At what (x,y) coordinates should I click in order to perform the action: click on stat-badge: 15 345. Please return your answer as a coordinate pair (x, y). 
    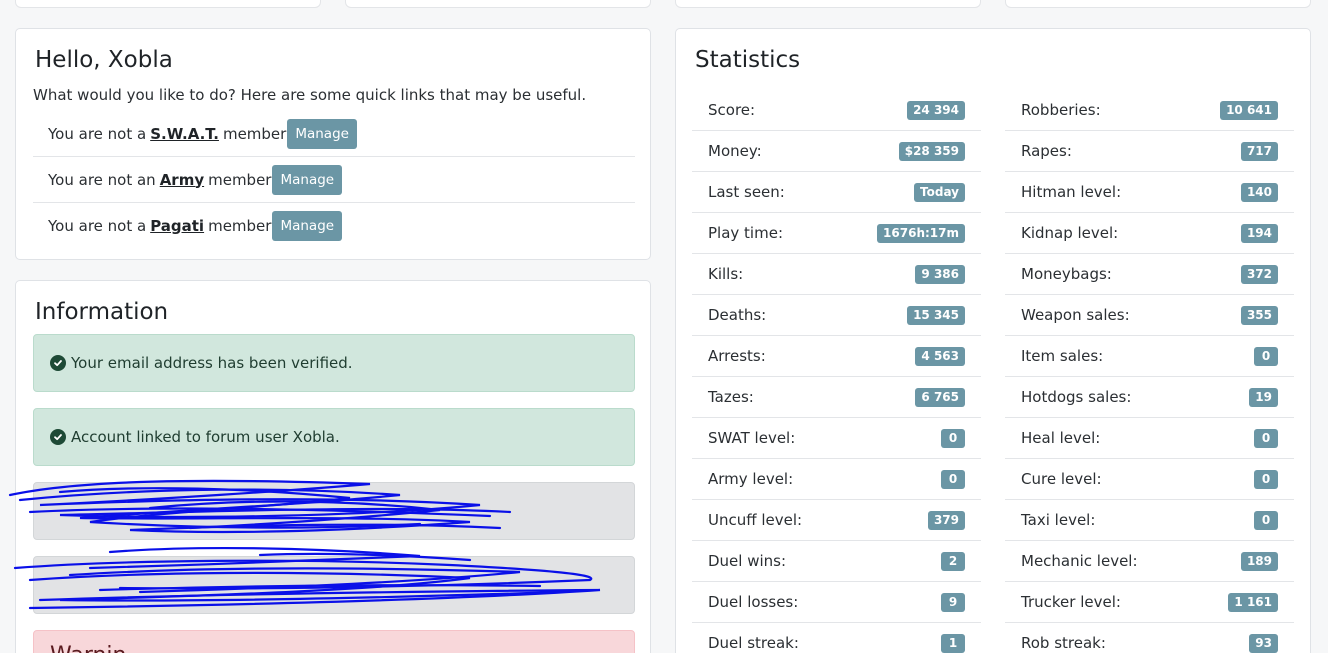
    Looking at the image, I should click on (936, 315).